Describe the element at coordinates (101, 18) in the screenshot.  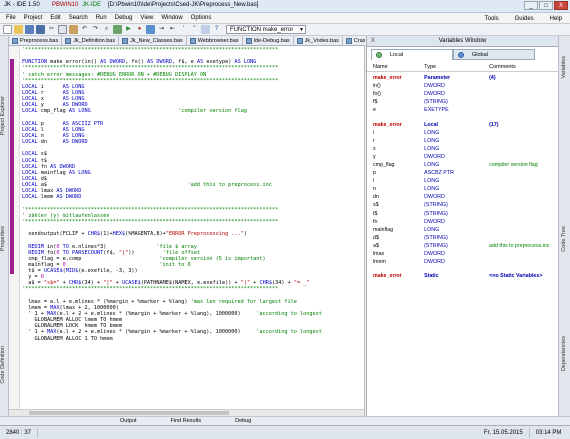
I see `menu-run: Run` at that location.